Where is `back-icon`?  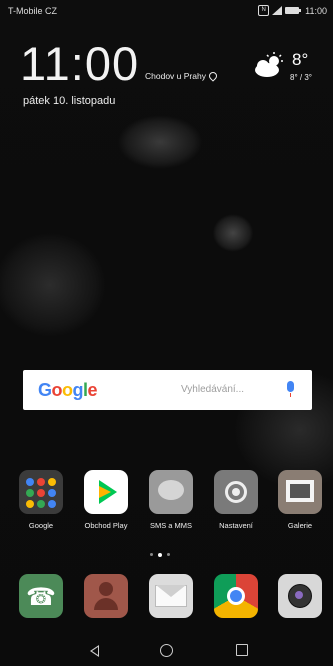
back-icon is located at coordinates (94, 651).